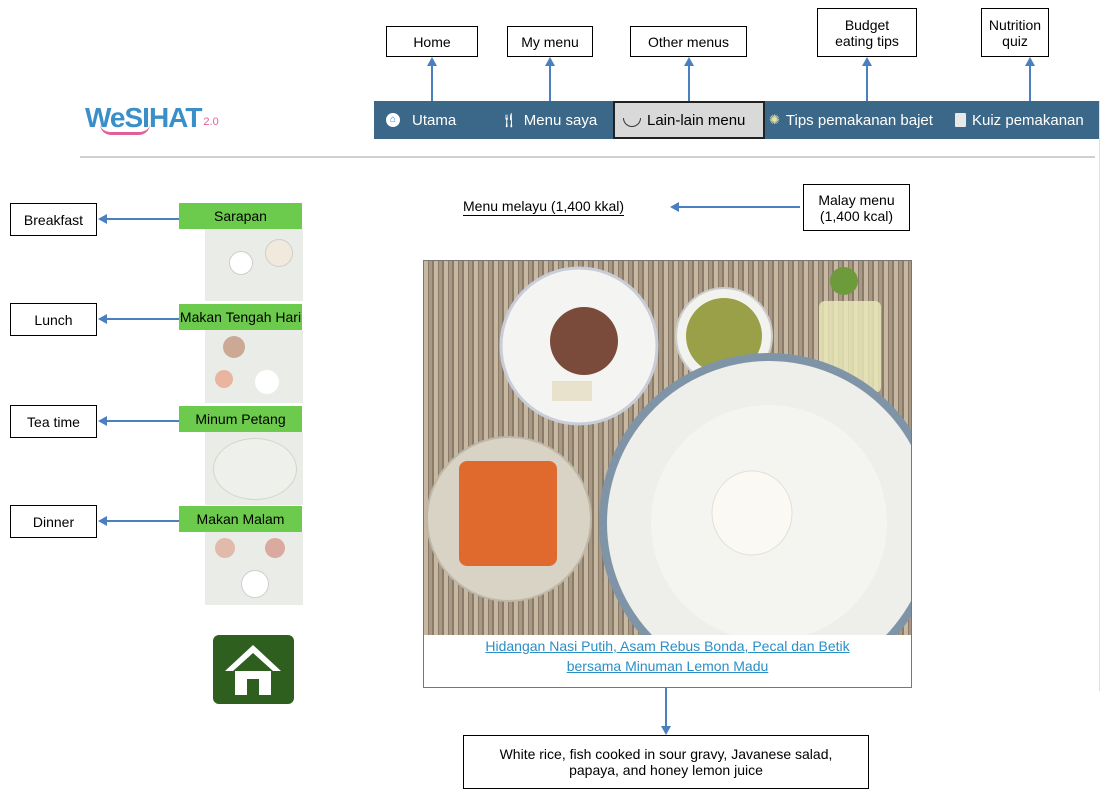 The height and width of the screenshot is (789, 1101). Describe the element at coordinates (1030, 83) in the screenshot. I see `arrow-nutrition-quiz` at that location.